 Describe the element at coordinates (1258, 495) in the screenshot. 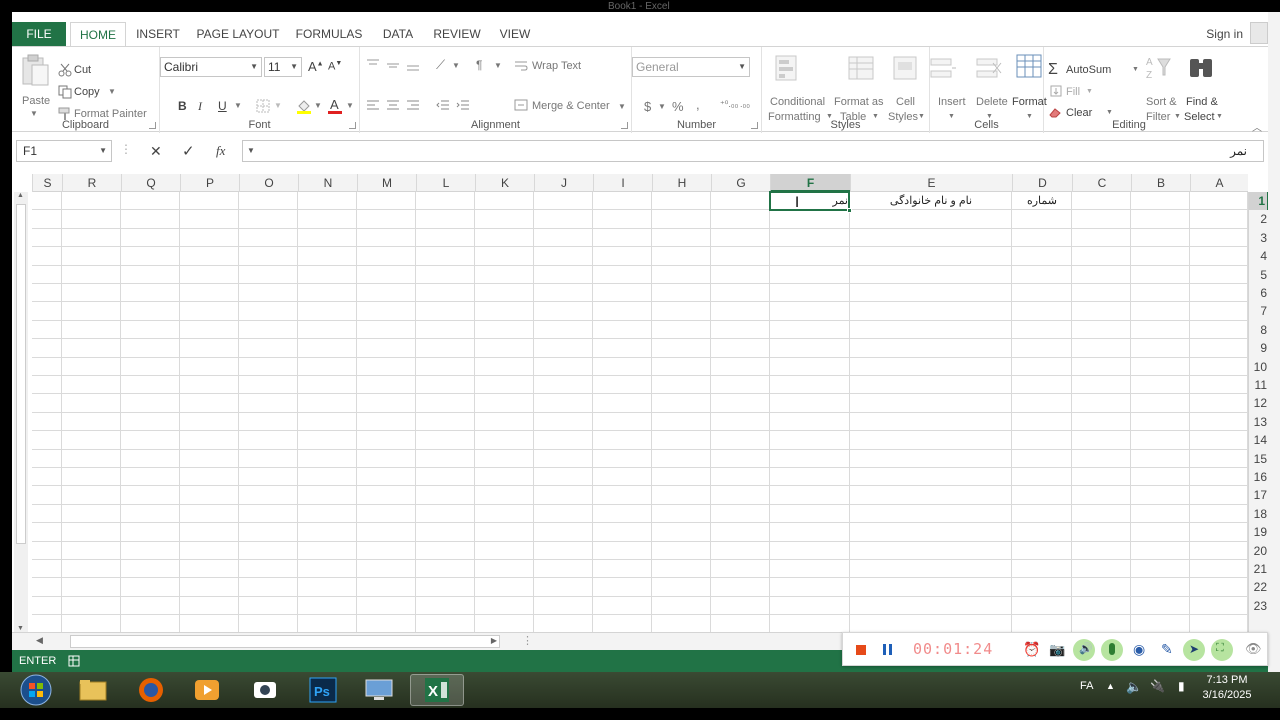

I see `row-header-17: 17` at that location.